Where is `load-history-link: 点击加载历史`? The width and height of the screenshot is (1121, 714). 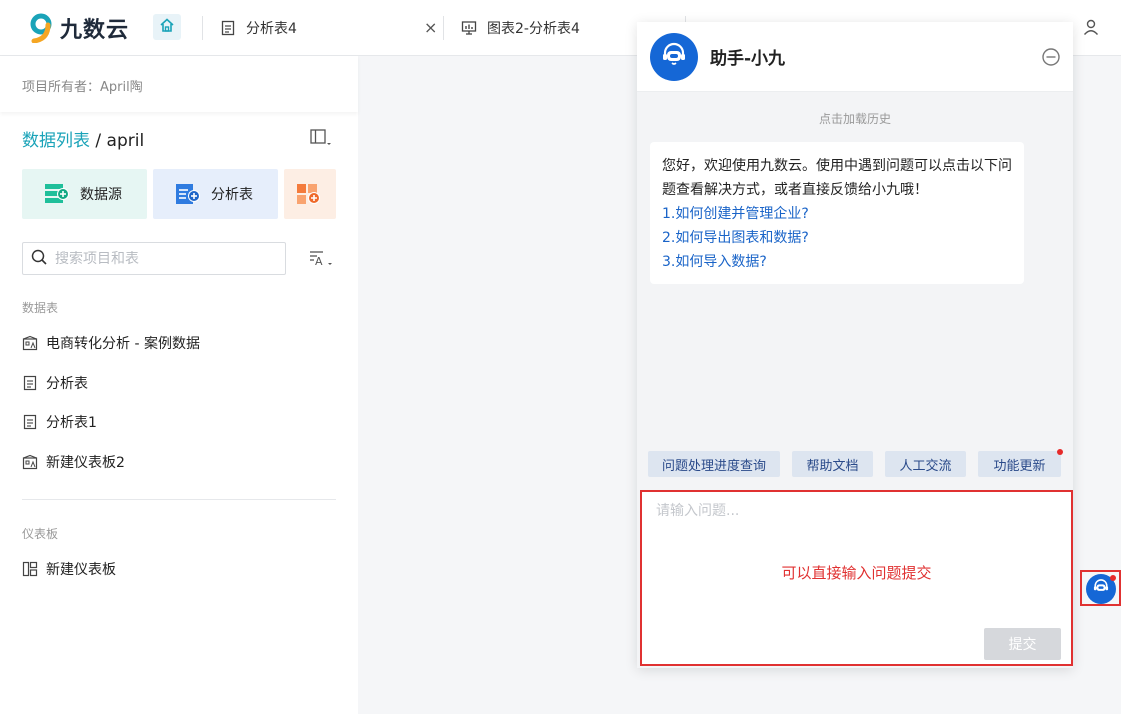
load-history-link: 点击加载历史 is located at coordinates (855, 118).